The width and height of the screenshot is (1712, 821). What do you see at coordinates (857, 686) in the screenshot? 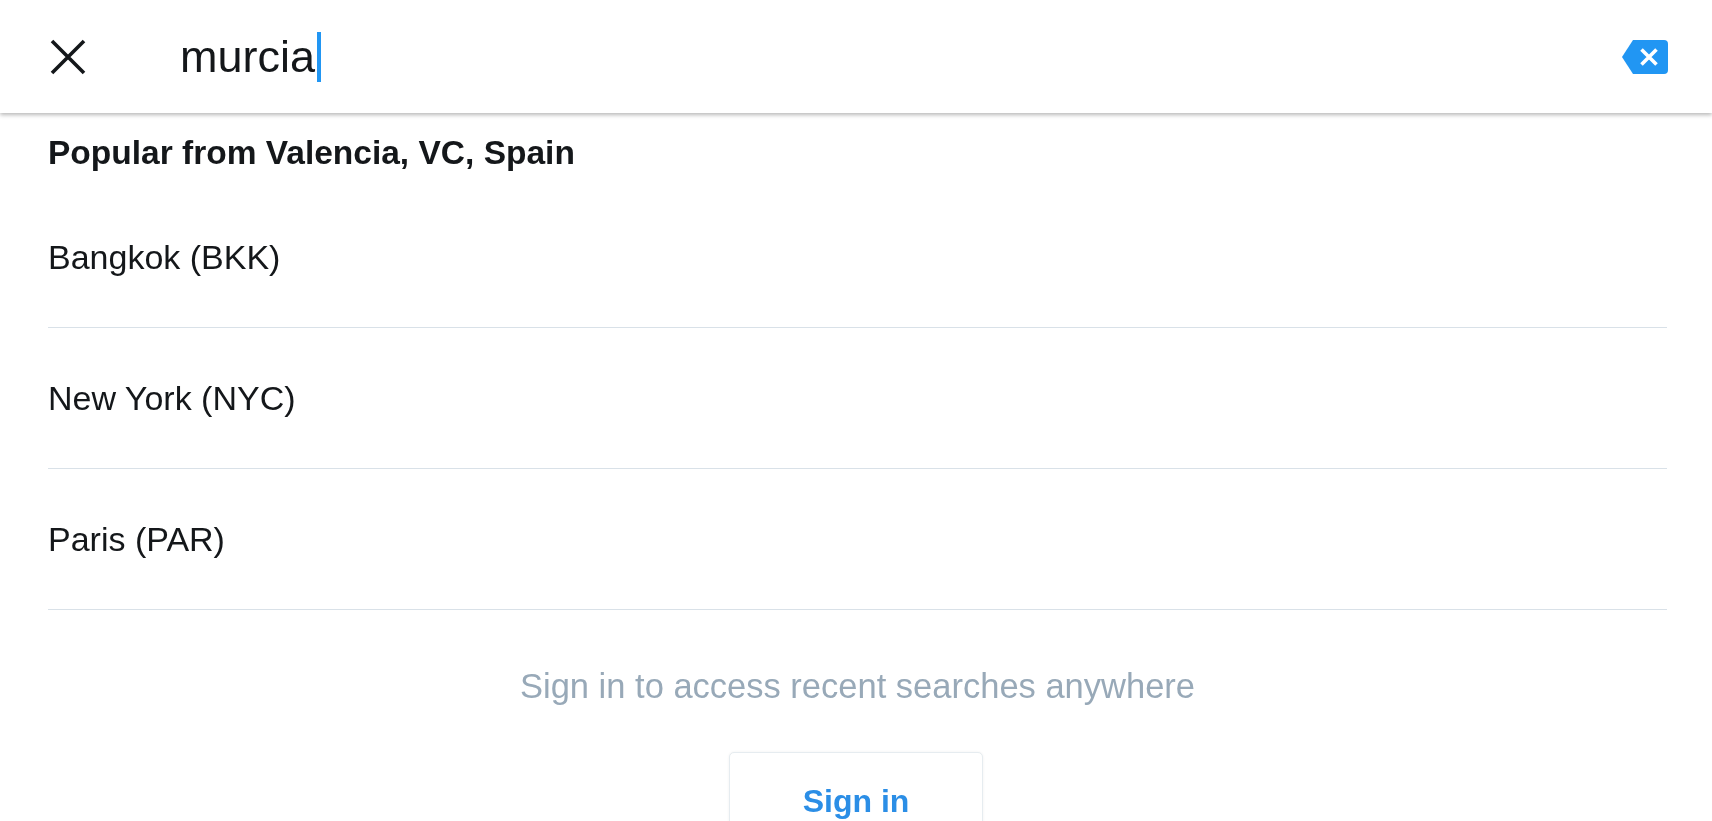
I see `sign-in-message: Sign in to access recent searches anywhere` at bounding box center [857, 686].